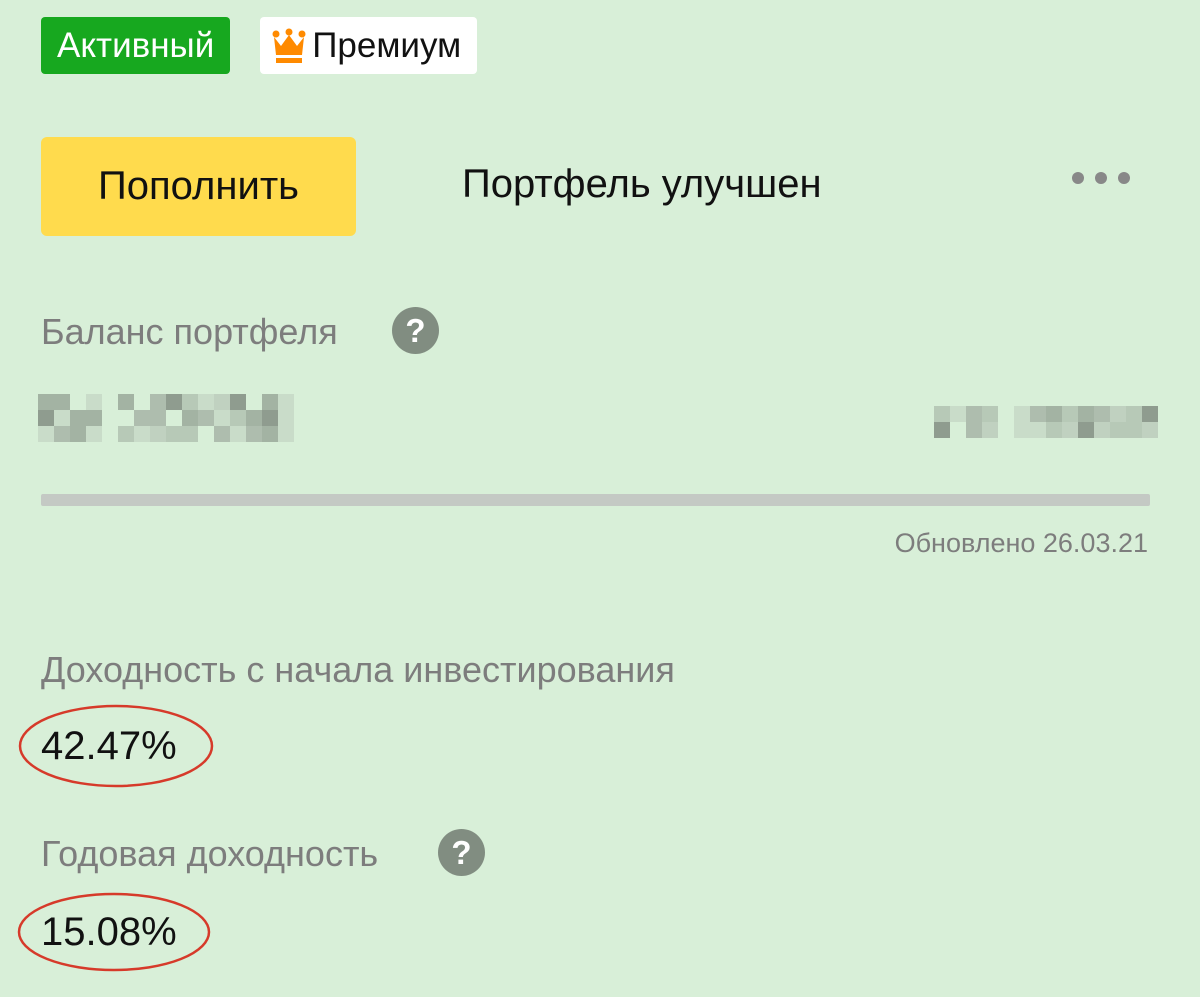  Describe the element at coordinates (358, 669) in the screenshot. I see `total-return-label: Доходность с начала инвестирования` at that location.